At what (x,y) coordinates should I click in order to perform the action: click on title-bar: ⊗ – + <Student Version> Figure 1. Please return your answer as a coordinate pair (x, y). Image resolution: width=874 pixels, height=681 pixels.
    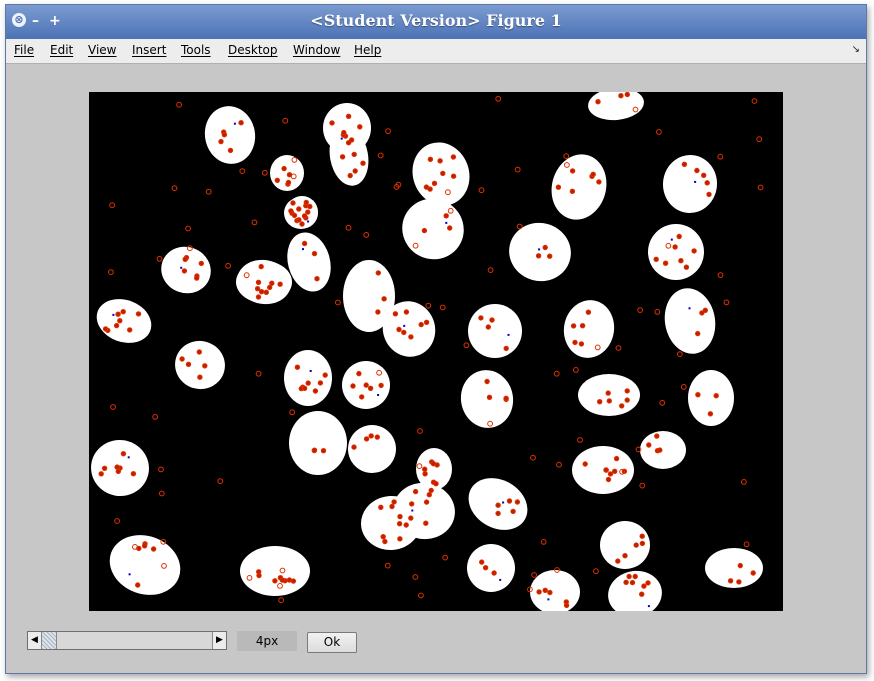
    Looking at the image, I should click on (436, 22).